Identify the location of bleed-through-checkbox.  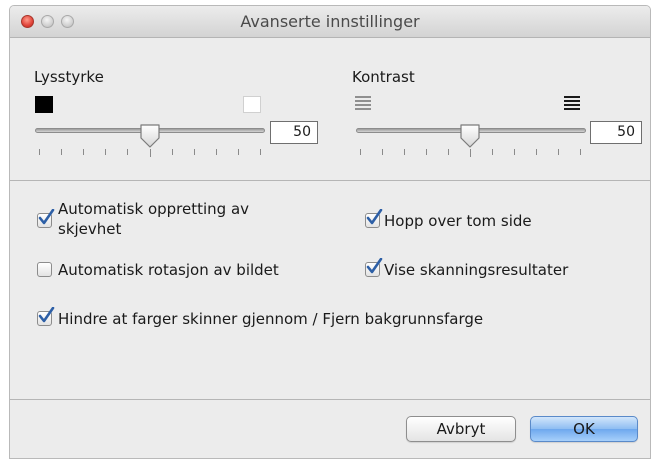
(46, 316).